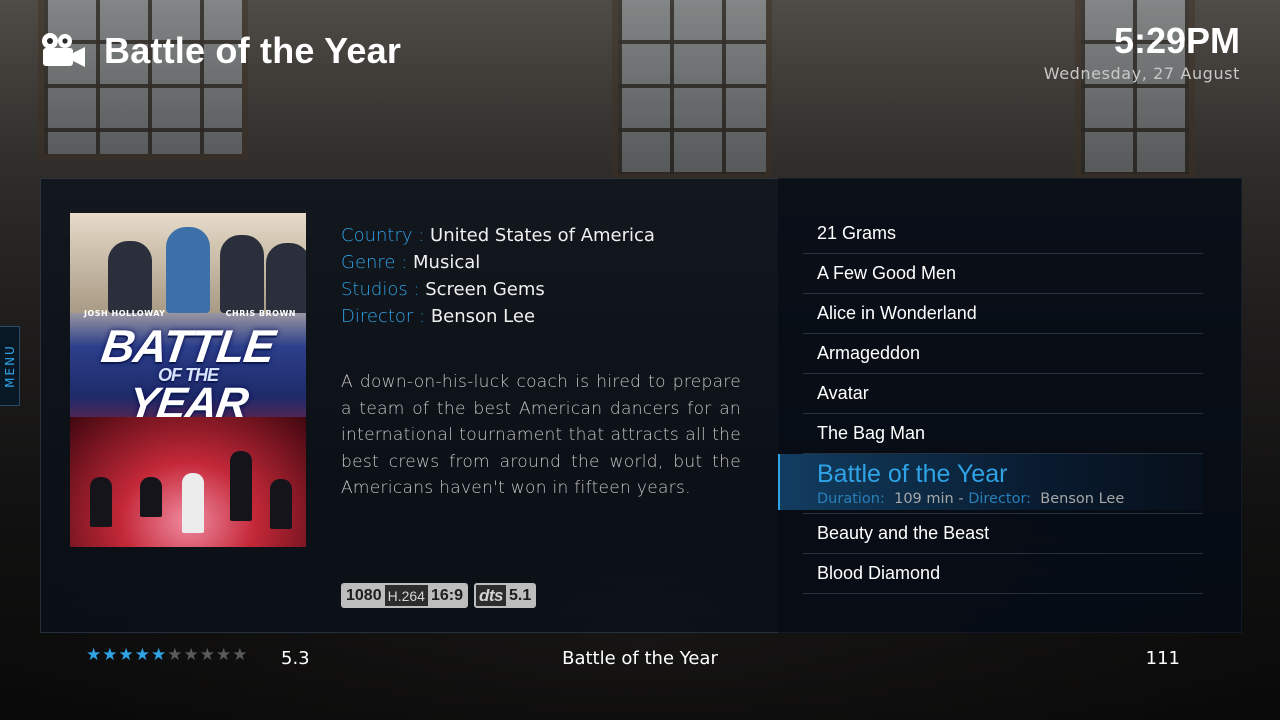 The height and width of the screenshot is (720, 1280). What do you see at coordinates (1003, 234) in the screenshot?
I see `list-item: 21 Grams` at bounding box center [1003, 234].